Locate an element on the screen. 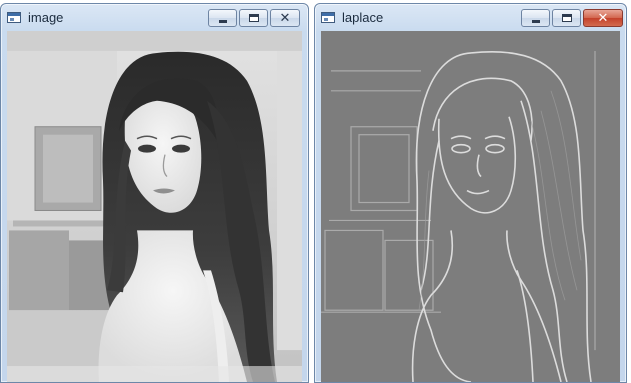 This screenshot has width=631, height=383. image-window-controls: ✕ is located at coordinates (254, 18).